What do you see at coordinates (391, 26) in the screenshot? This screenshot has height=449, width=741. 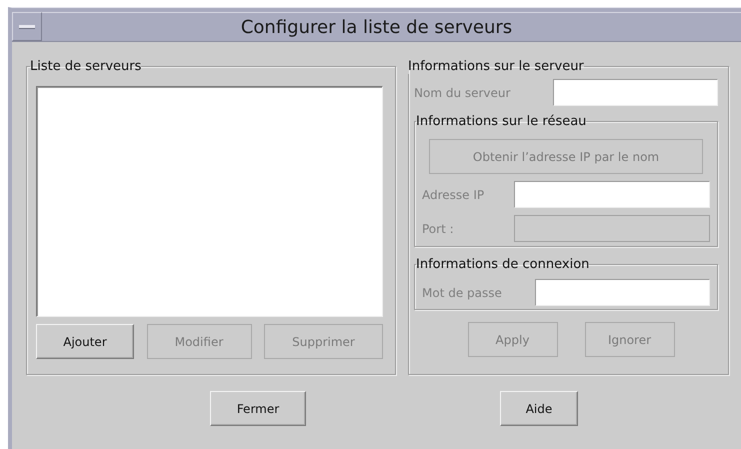 I see `window-title: Configurer la liste de serveurs` at bounding box center [391, 26].